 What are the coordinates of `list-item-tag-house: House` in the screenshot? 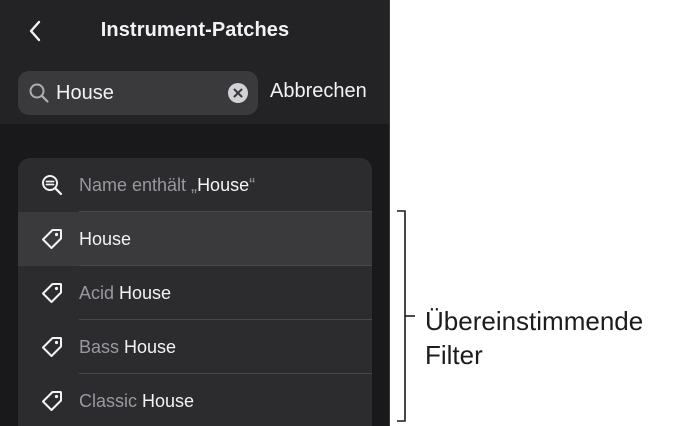 It's located at (195, 239).